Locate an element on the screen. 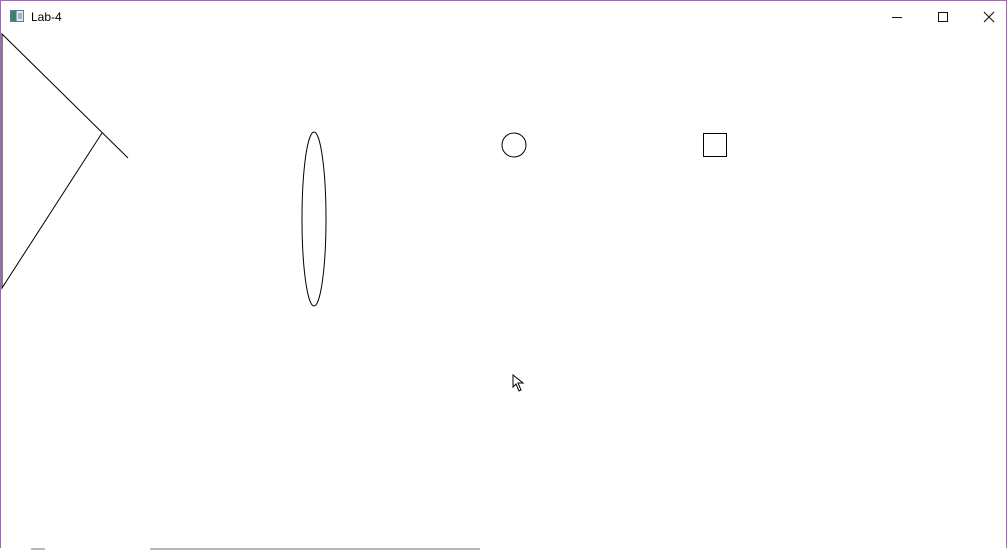 This screenshot has height=551, width=1007. app-window-icon is located at coordinates (17, 16).